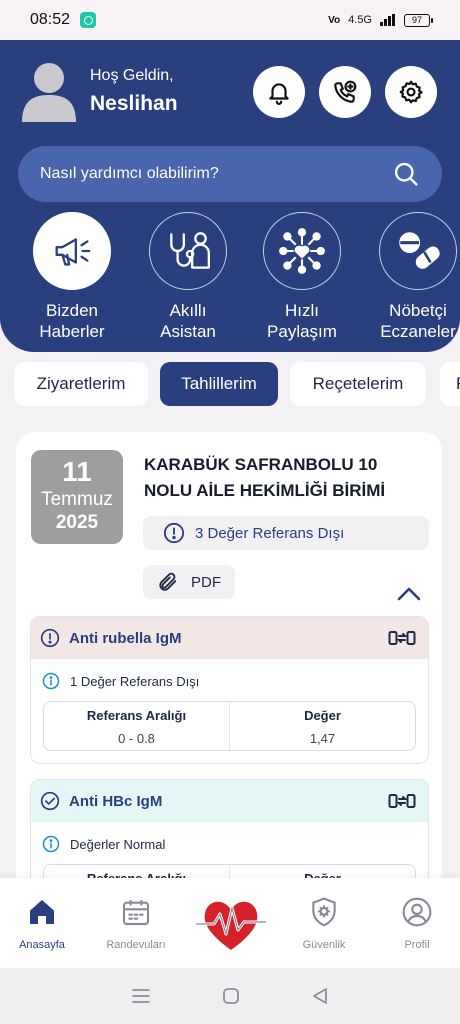  What do you see at coordinates (50, 19) in the screenshot?
I see `status-time: 08:52` at bounding box center [50, 19].